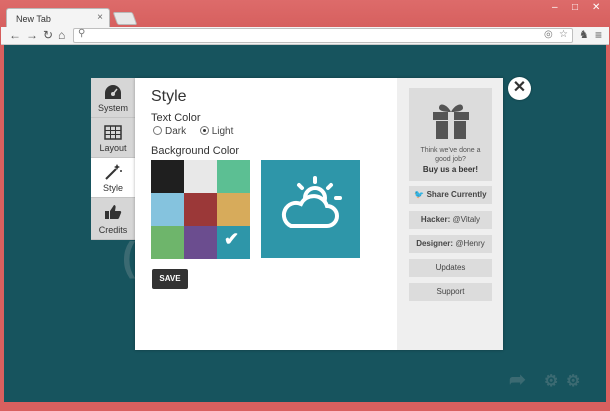 Image resolution: width=610 pixels, height=411 pixels. Describe the element at coordinates (113, 172) in the screenshot. I see `magic-wand-icon` at that location.